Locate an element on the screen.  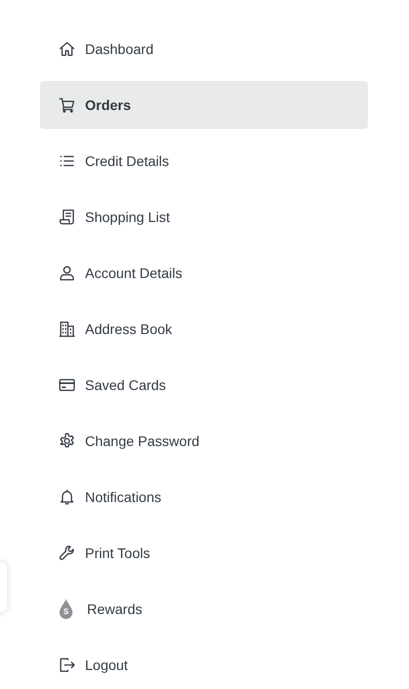
settings-icon is located at coordinates (67, 441).